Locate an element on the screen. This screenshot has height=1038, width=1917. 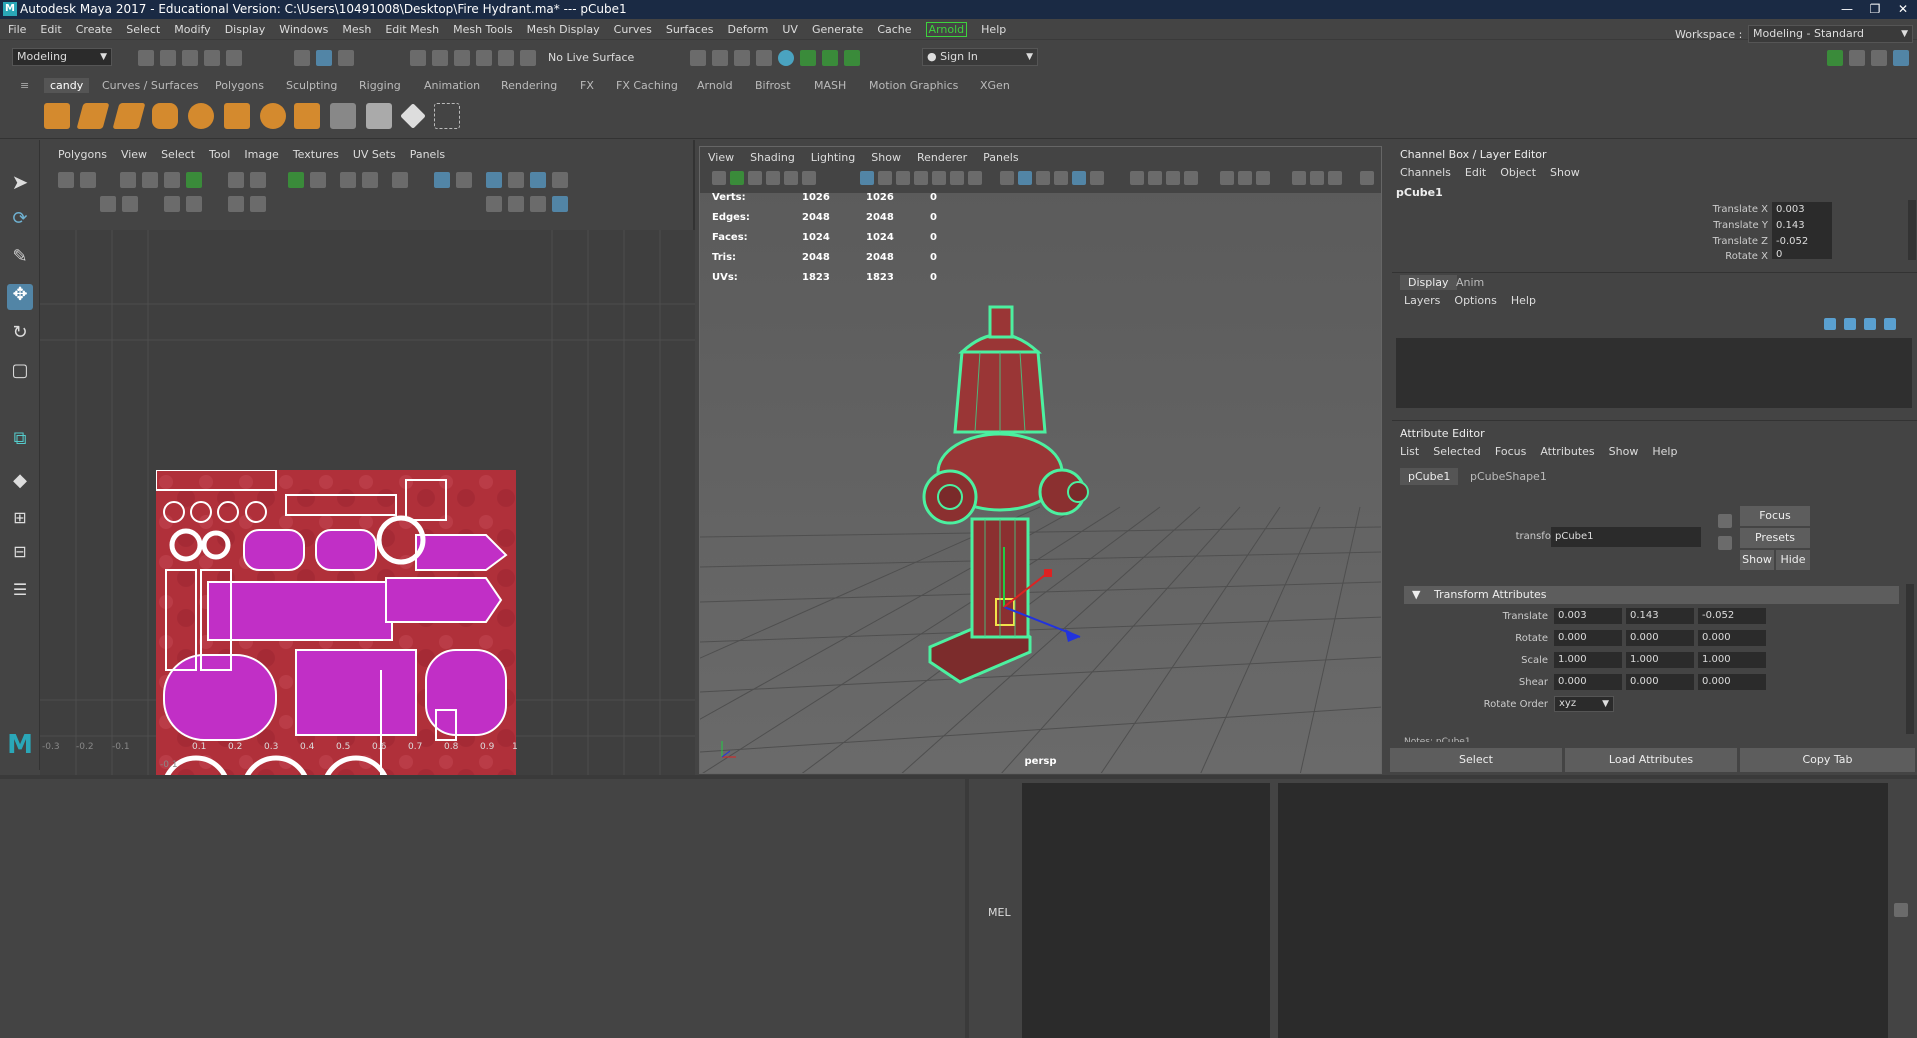
undo-icon is located at coordinates (212, 58).